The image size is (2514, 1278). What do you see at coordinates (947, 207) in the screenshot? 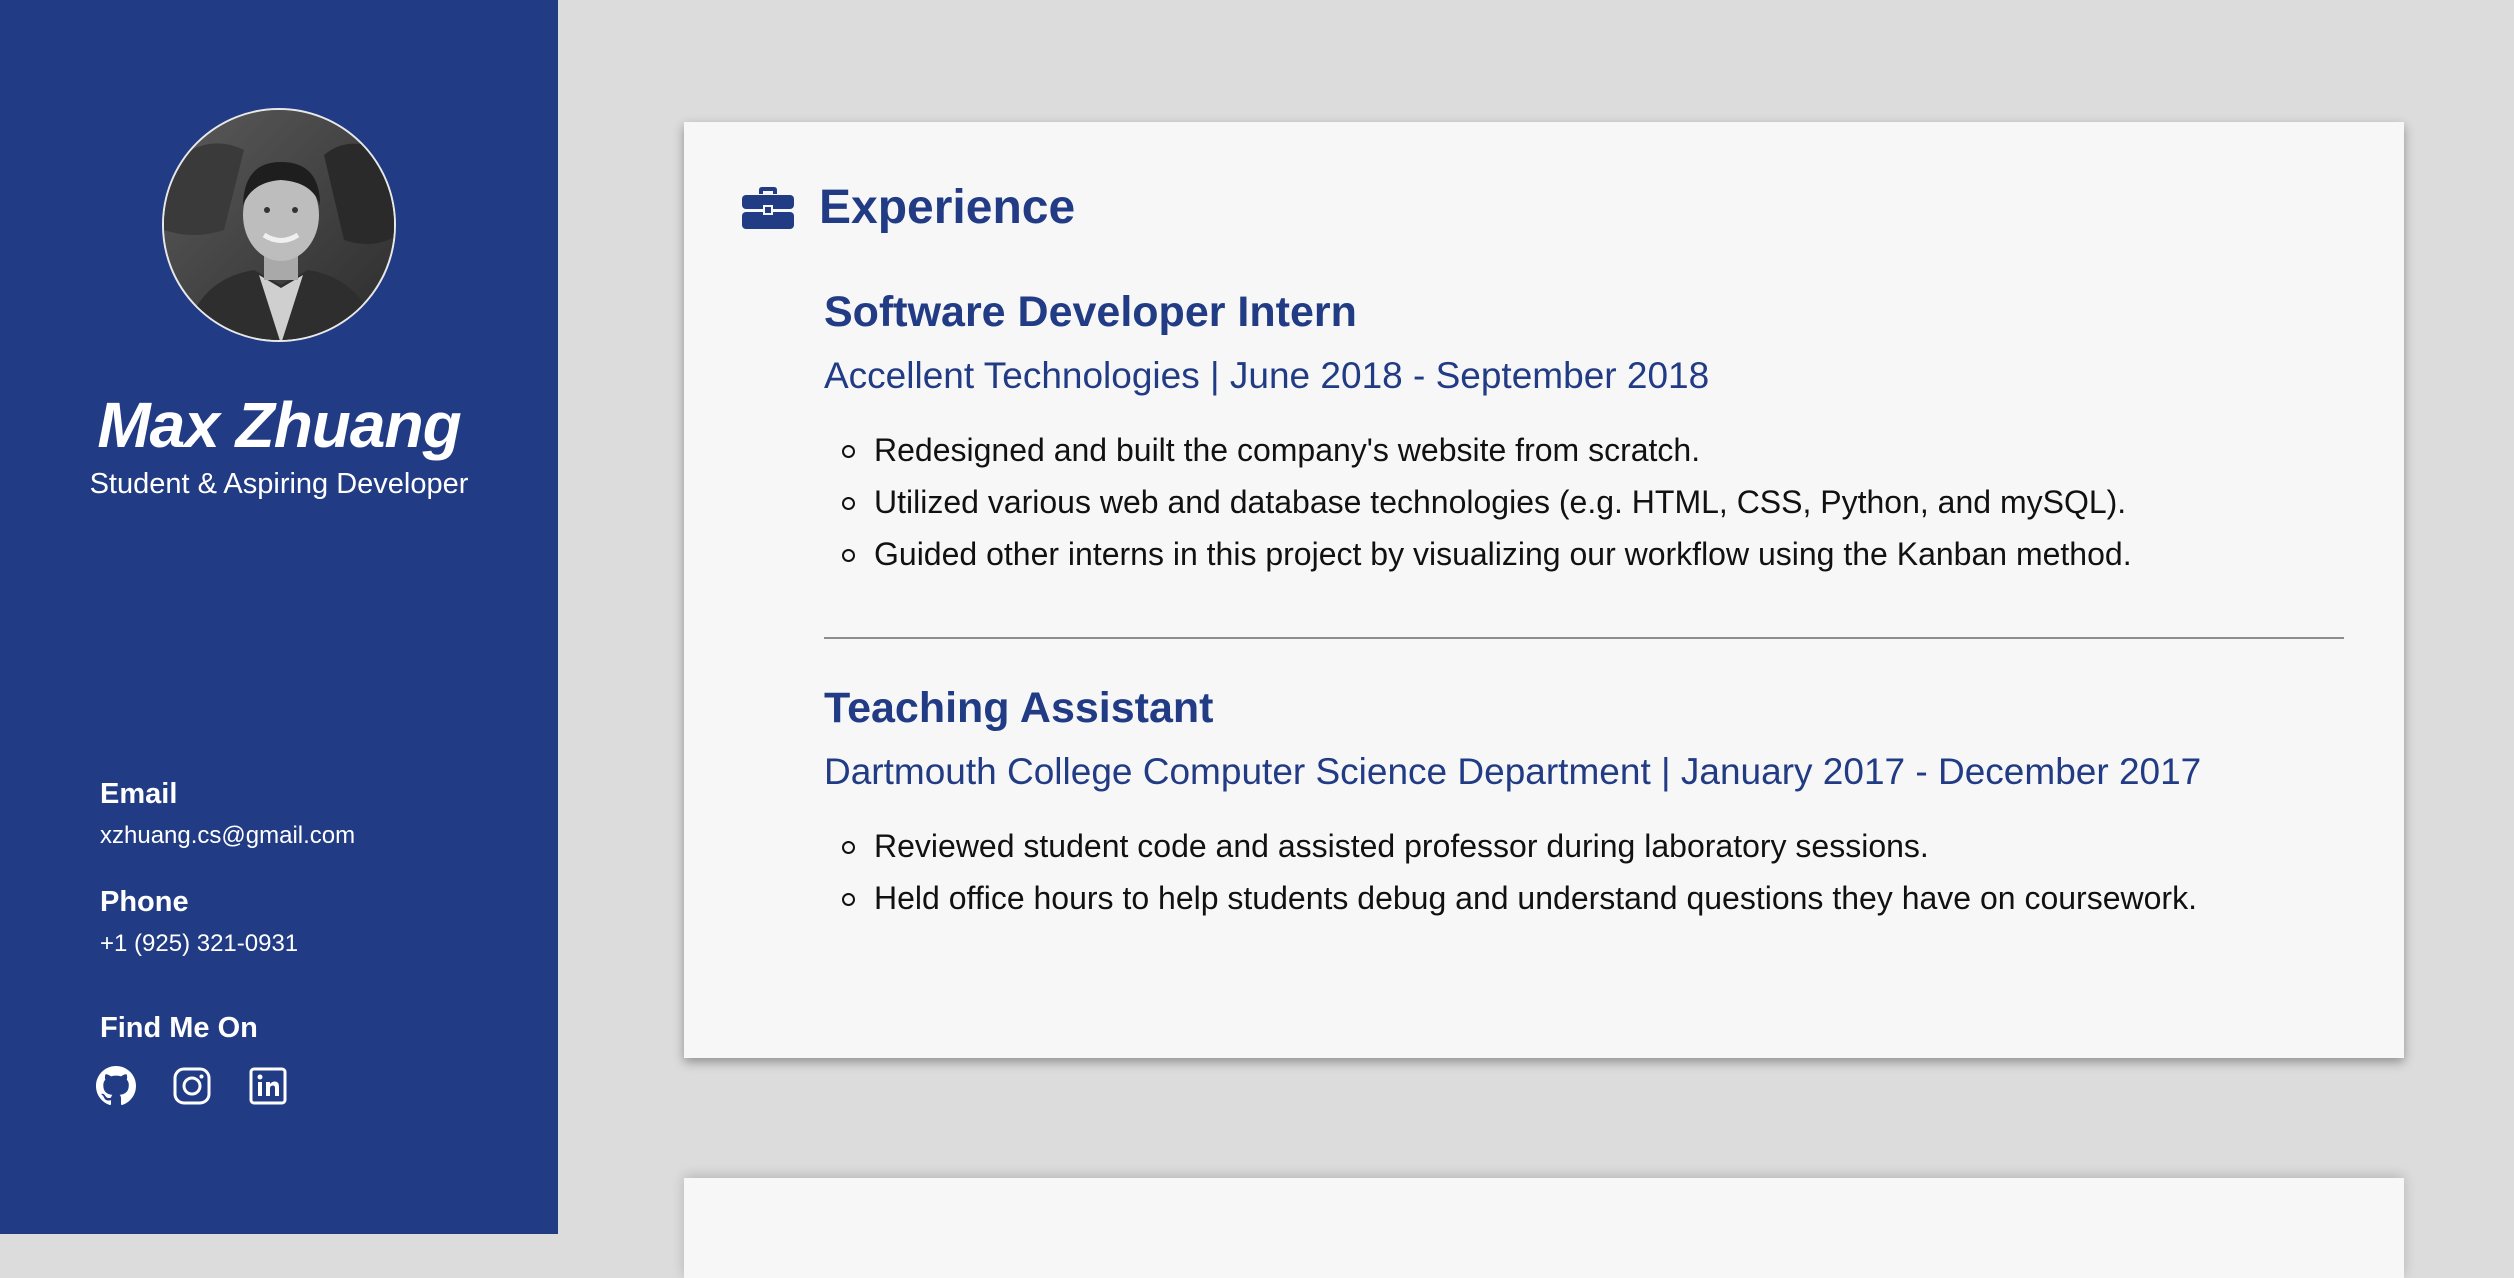
I see `section-title: Experience` at bounding box center [947, 207].